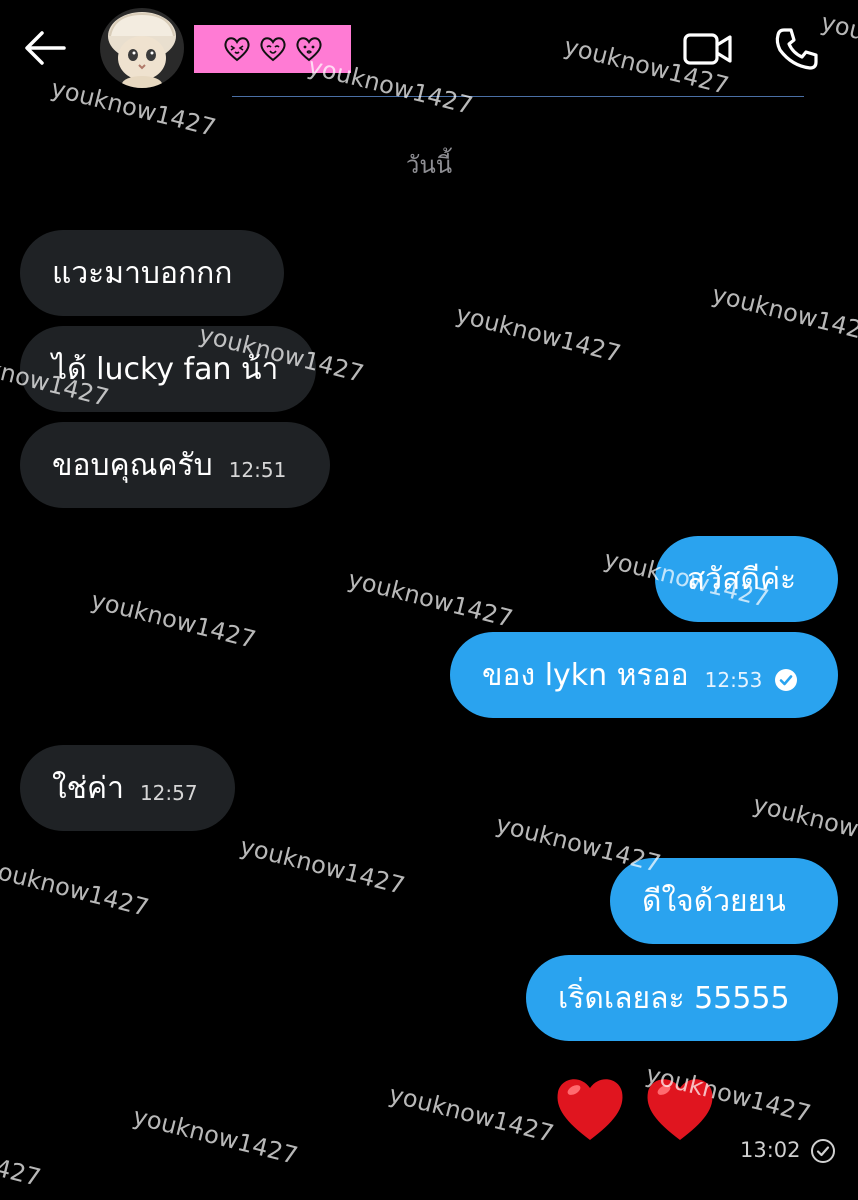 The height and width of the screenshot is (1200, 858). What do you see at coordinates (742, 579) in the screenshot?
I see `message-text: สวัสดีค่ะ` at bounding box center [742, 579].